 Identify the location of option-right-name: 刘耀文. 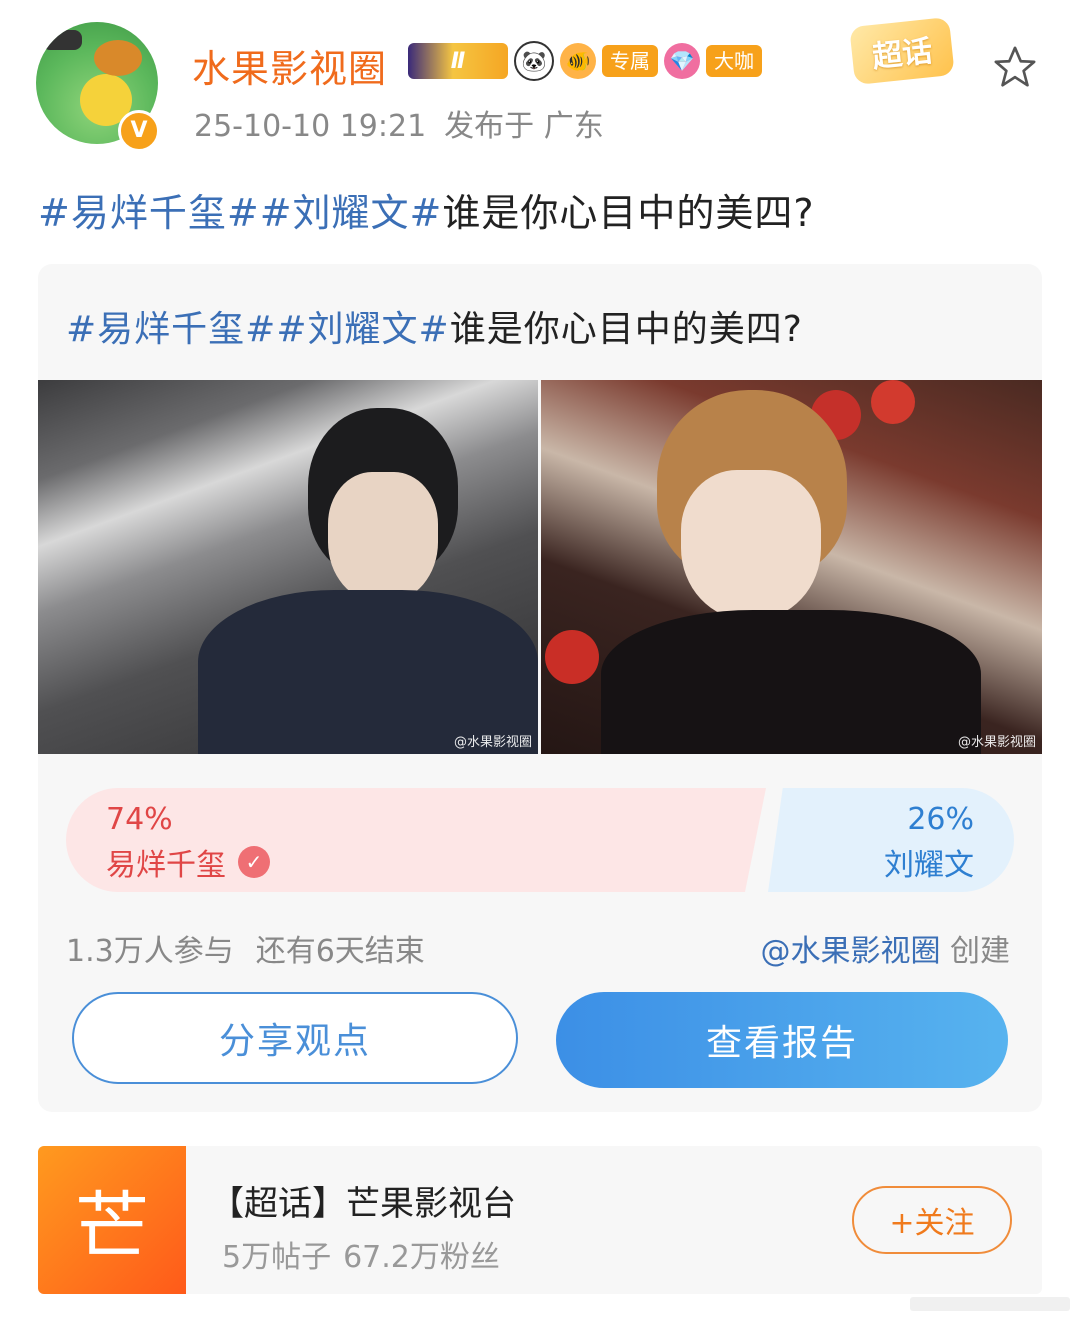
(929, 865).